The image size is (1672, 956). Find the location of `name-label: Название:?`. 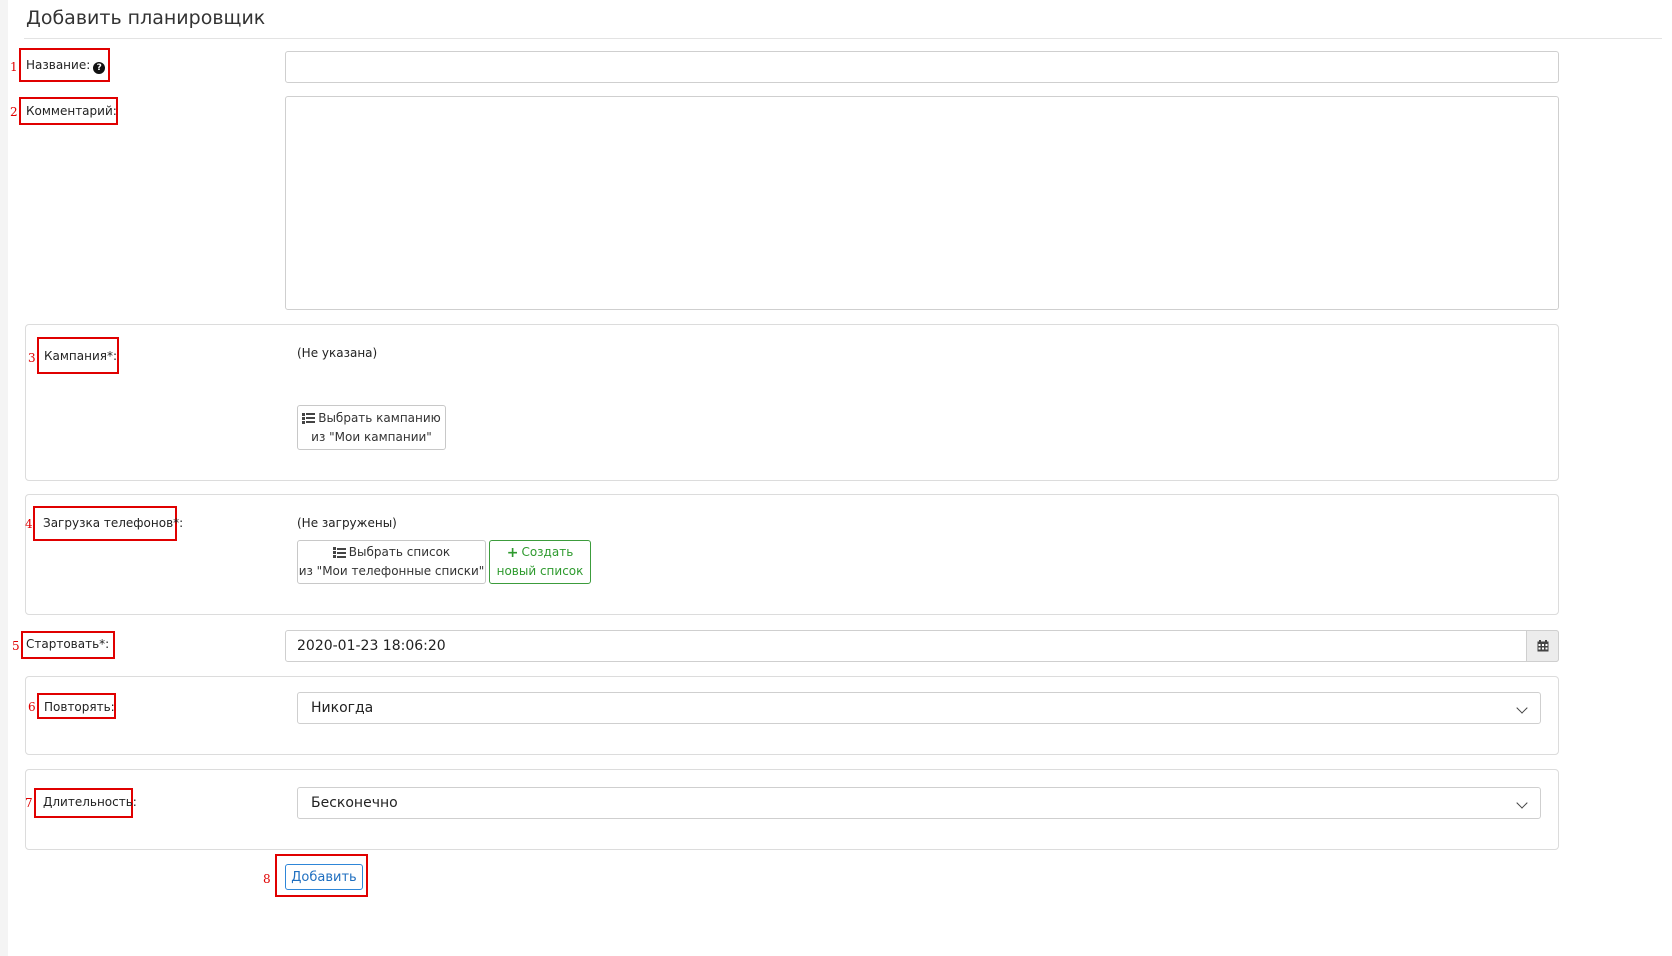

name-label: Название:? is located at coordinates (66, 66).